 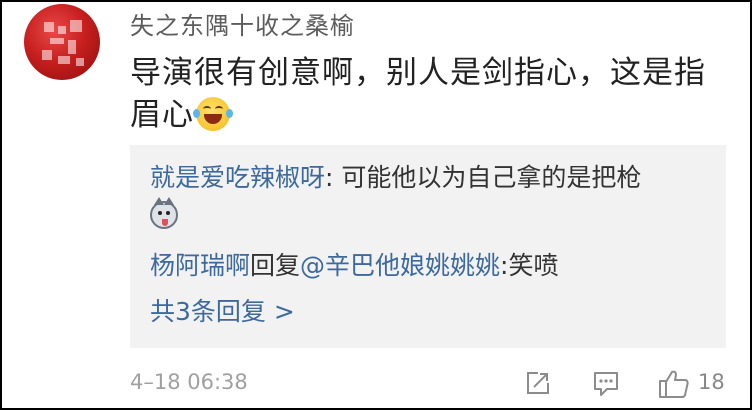 I want to click on like-count: 18, so click(x=711, y=382).